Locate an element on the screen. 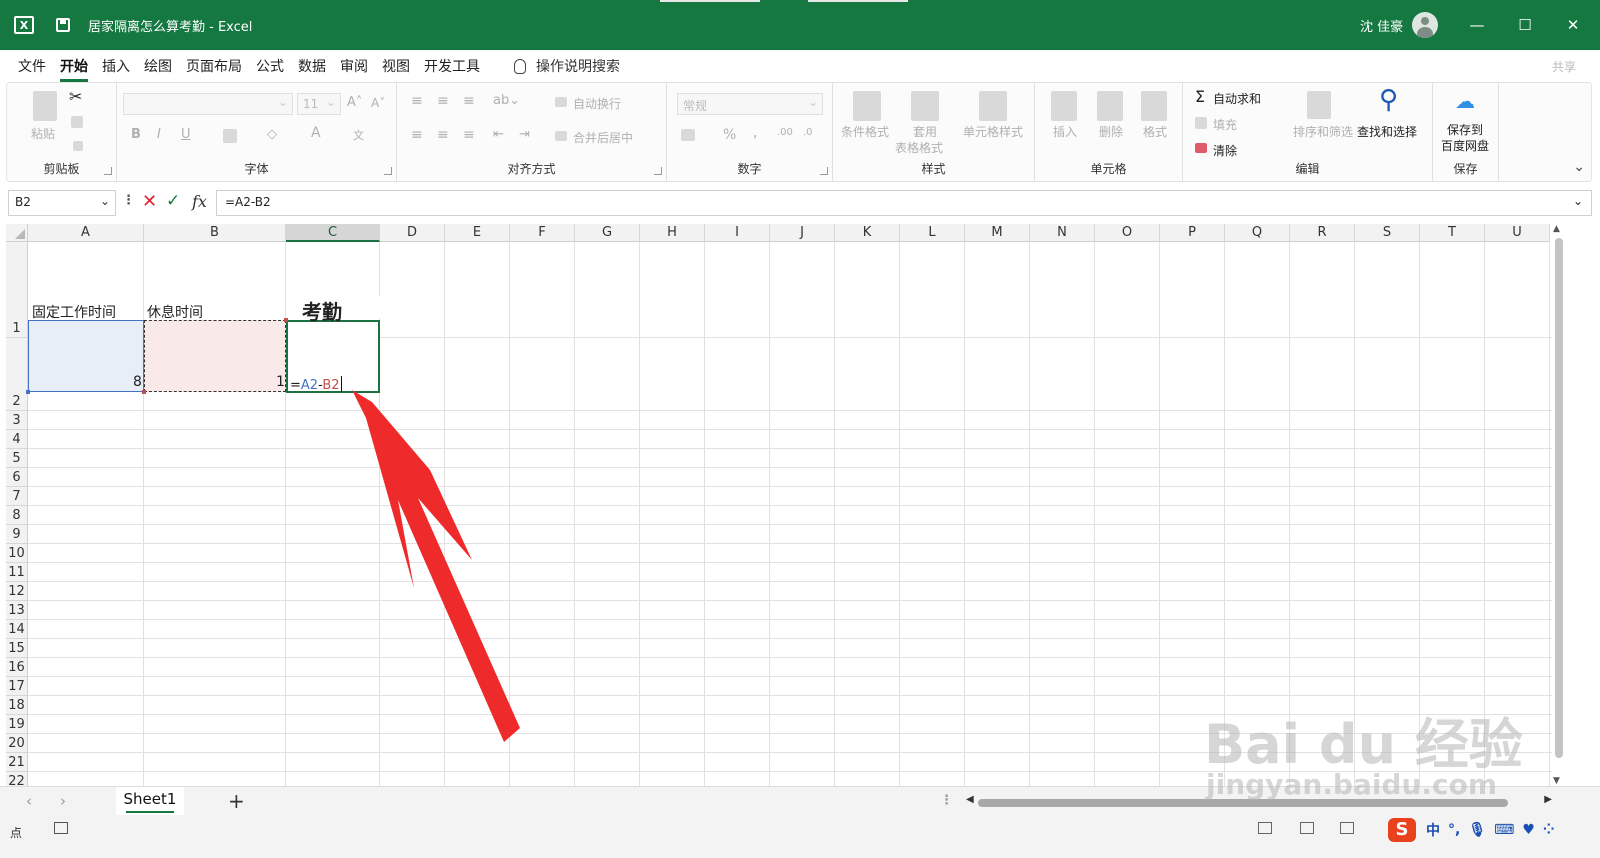  column-header-m: M is located at coordinates (997, 233).